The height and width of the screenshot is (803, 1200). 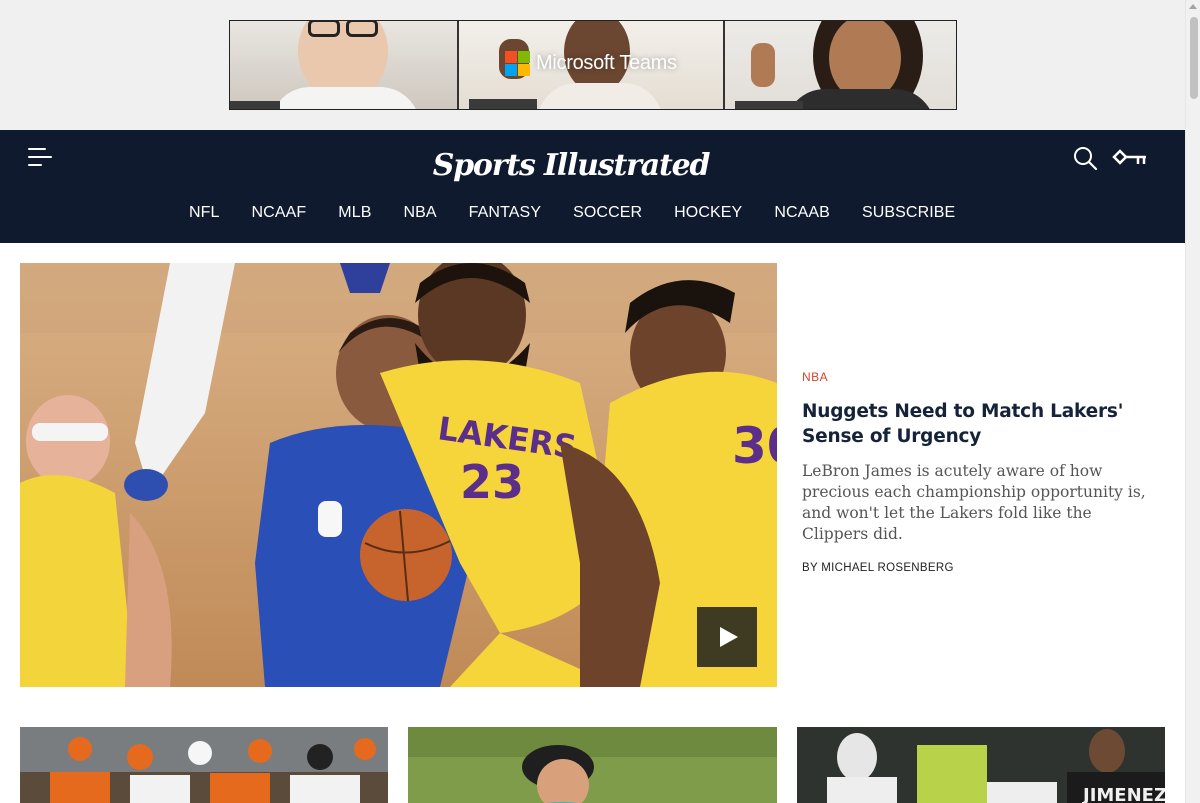 What do you see at coordinates (1194, 58) in the screenshot?
I see `scroll-thumb` at bounding box center [1194, 58].